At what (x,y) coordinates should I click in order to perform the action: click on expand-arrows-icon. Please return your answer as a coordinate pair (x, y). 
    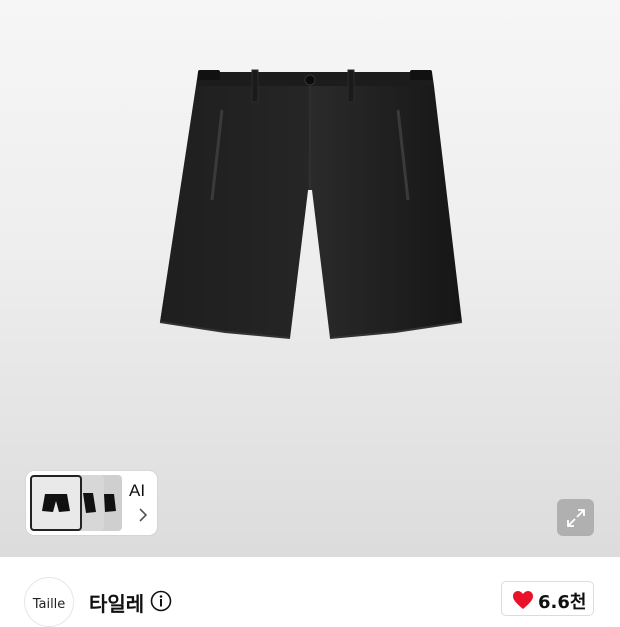
    Looking at the image, I should click on (575, 517).